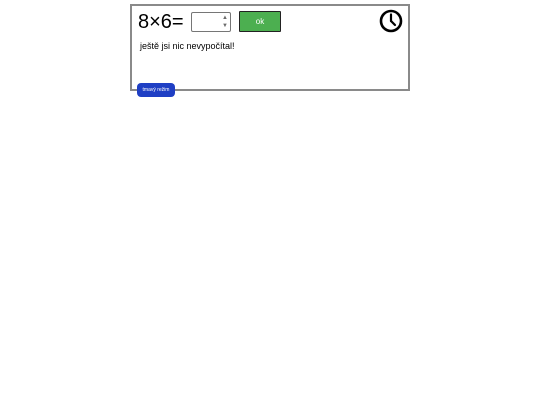 The image size is (540, 405). What do you see at coordinates (225, 18) in the screenshot?
I see `chevron-up-icon: ▲` at bounding box center [225, 18].